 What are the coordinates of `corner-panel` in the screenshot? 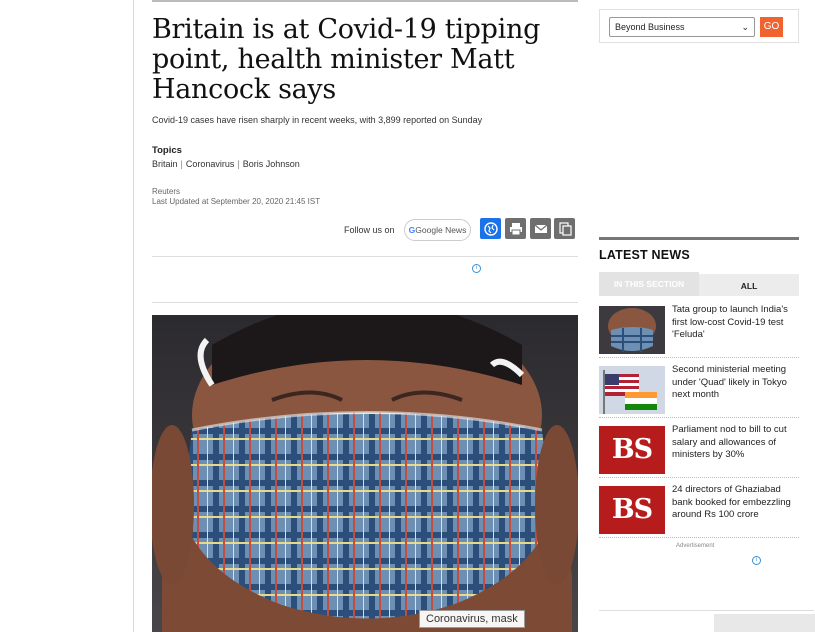 It's located at (764, 623).